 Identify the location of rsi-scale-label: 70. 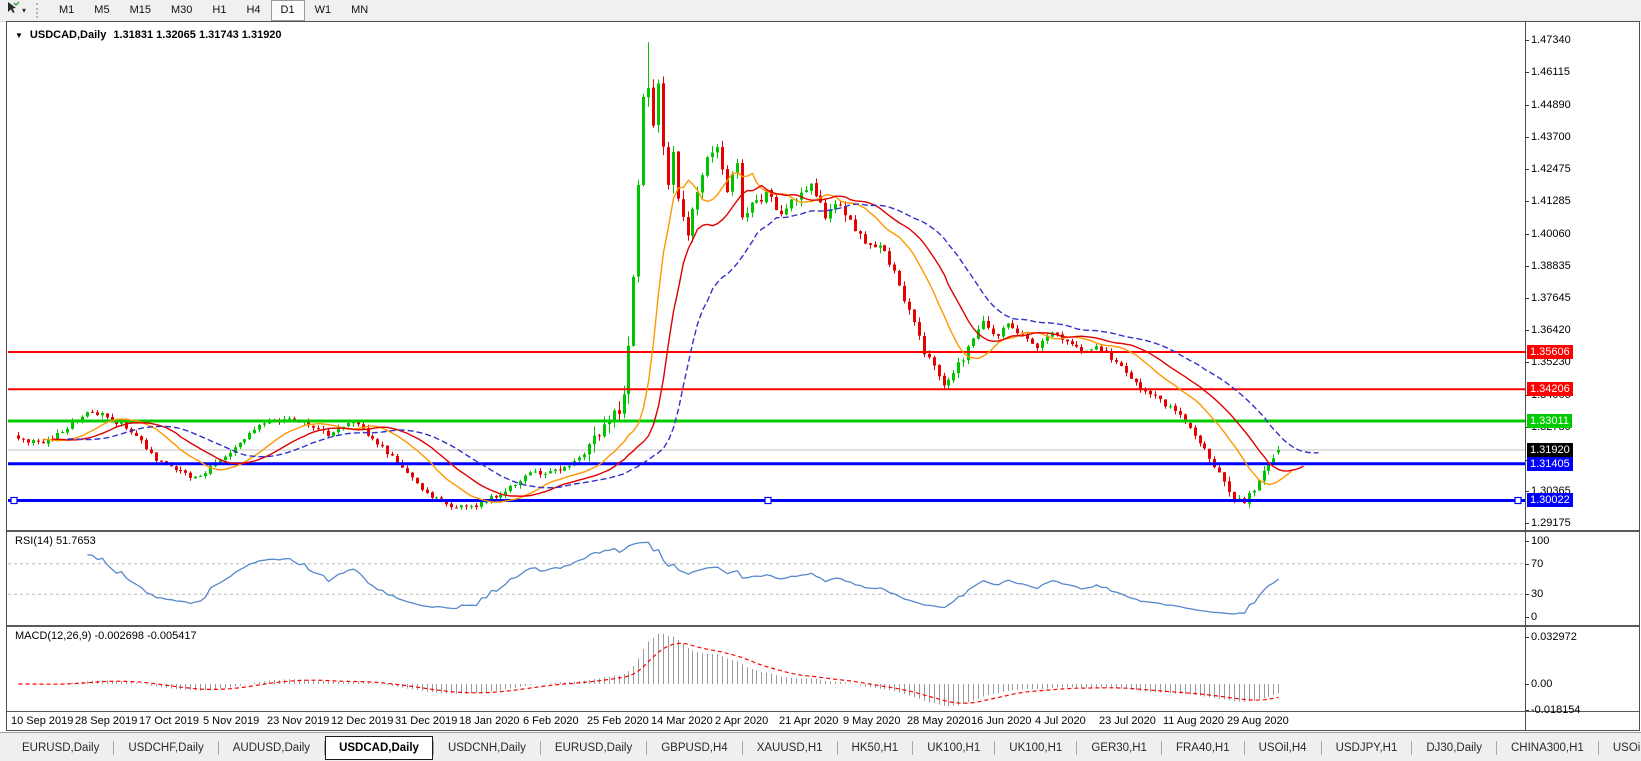
(1537, 564).